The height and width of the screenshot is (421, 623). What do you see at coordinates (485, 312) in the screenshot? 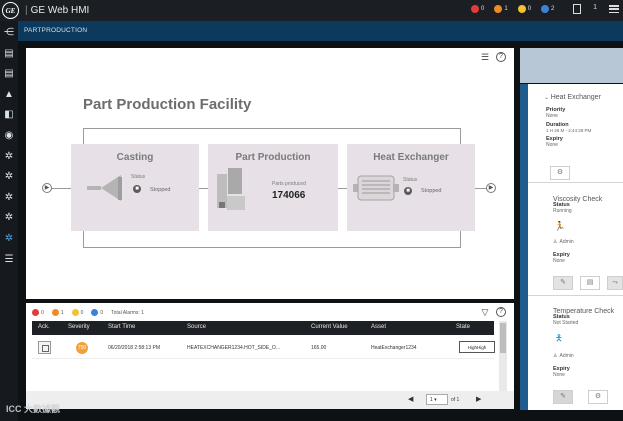
I see `filter-icon: ▽` at bounding box center [485, 312].